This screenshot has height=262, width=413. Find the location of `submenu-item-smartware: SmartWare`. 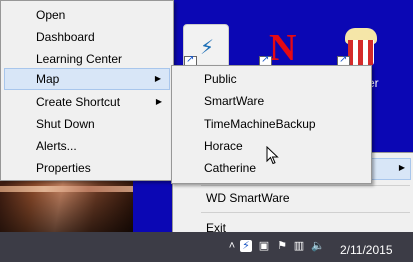

submenu-item-smartware: SmartWare is located at coordinates (271, 101).